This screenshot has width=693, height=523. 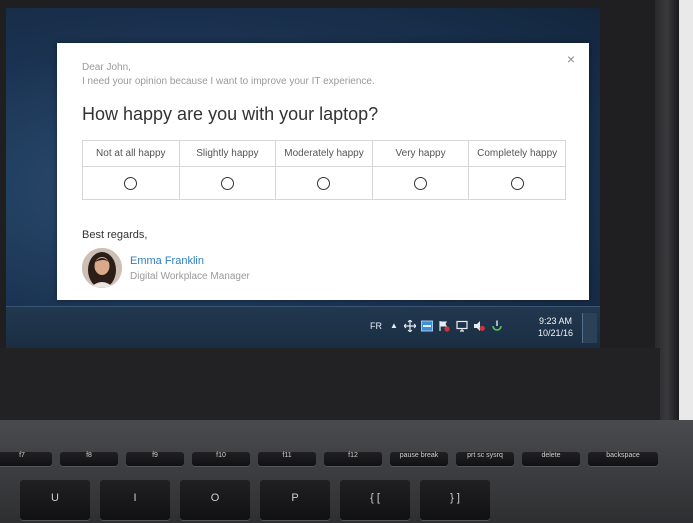 I want to click on power-icon, so click(x=497, y=326).